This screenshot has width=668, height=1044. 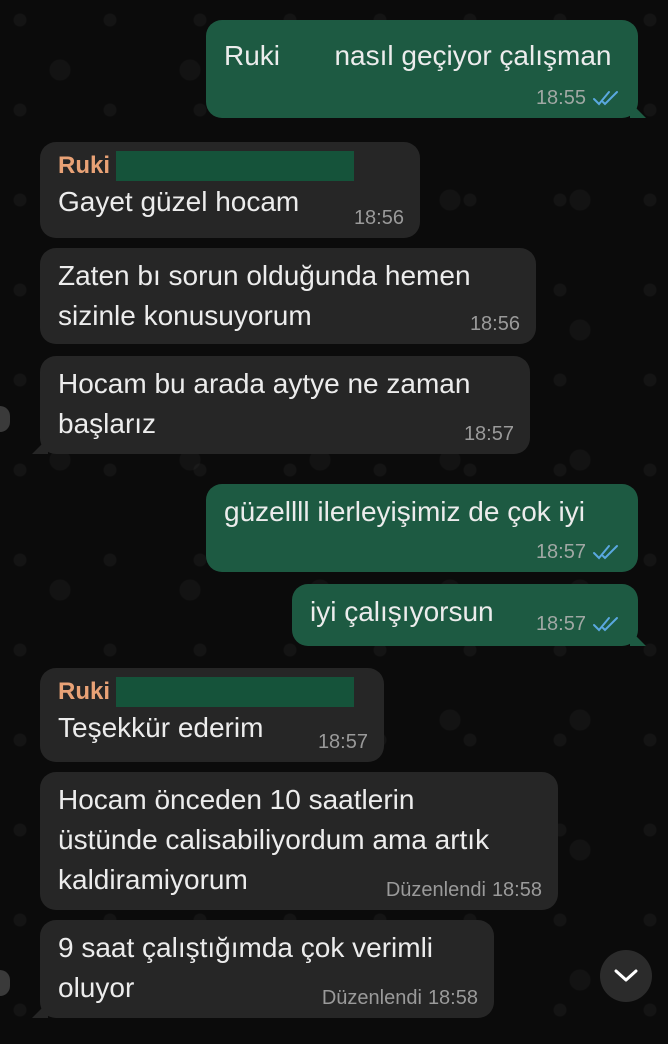 I want to click on message-text-line: sizinle konusuyorum, so click(x=185, y=315).